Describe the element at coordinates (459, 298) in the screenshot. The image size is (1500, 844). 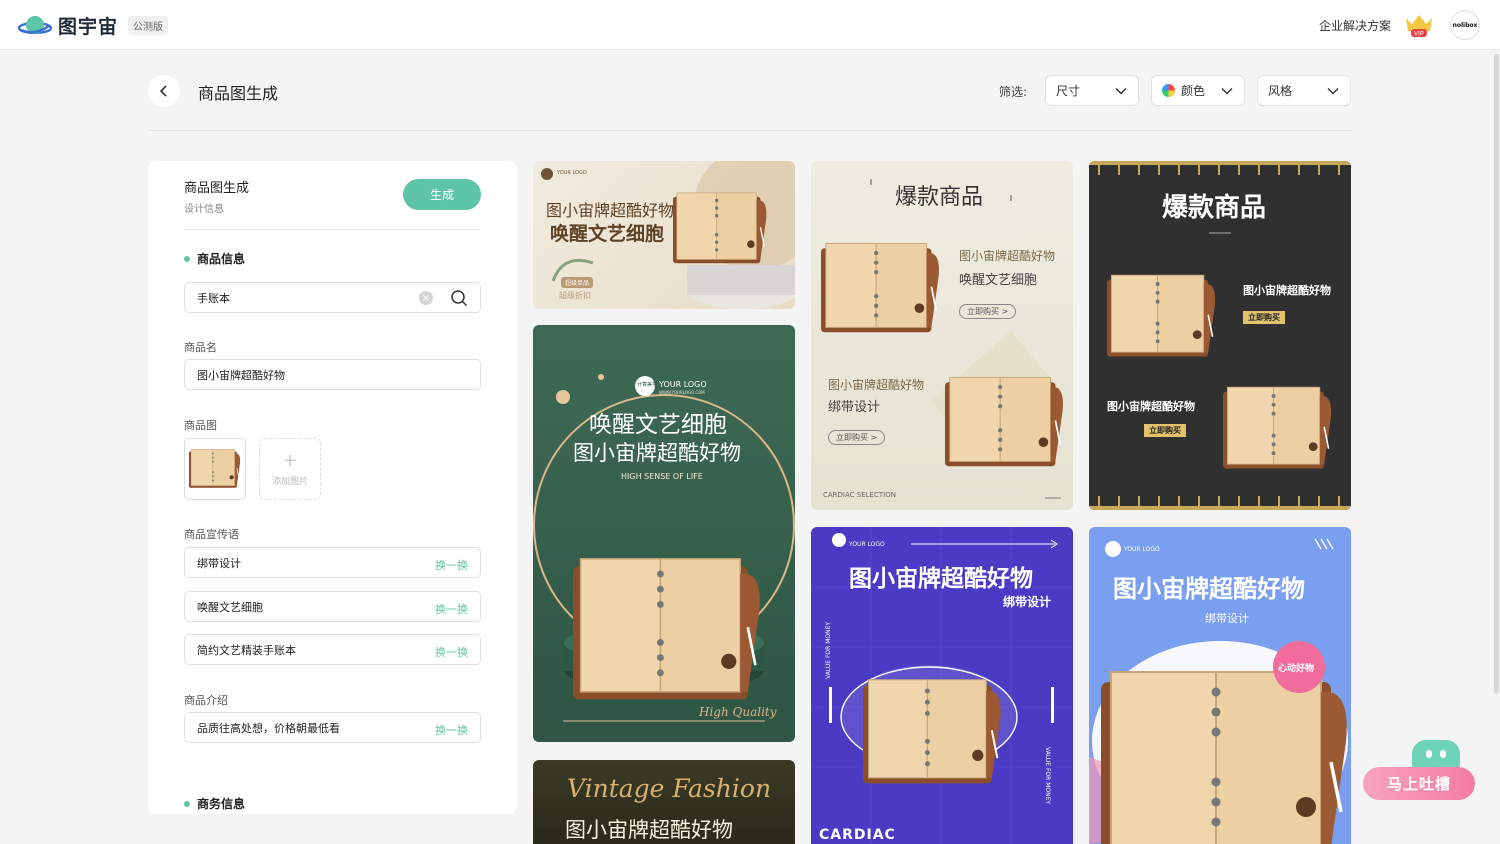
I see `search-icon` at that location.